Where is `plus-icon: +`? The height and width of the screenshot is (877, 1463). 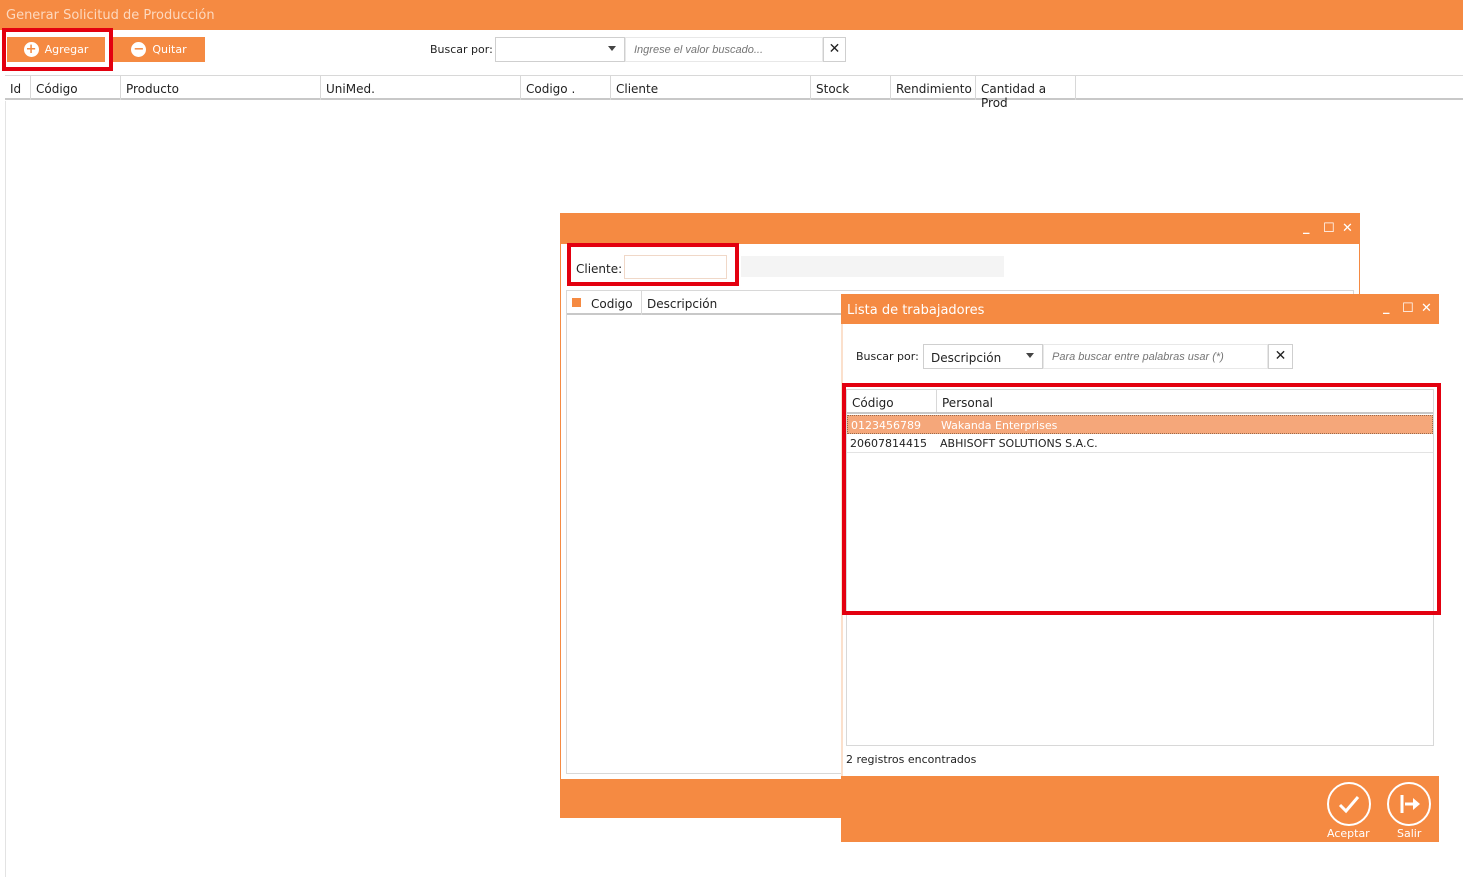 plus-icon: + is located at coordinates (31, 49).